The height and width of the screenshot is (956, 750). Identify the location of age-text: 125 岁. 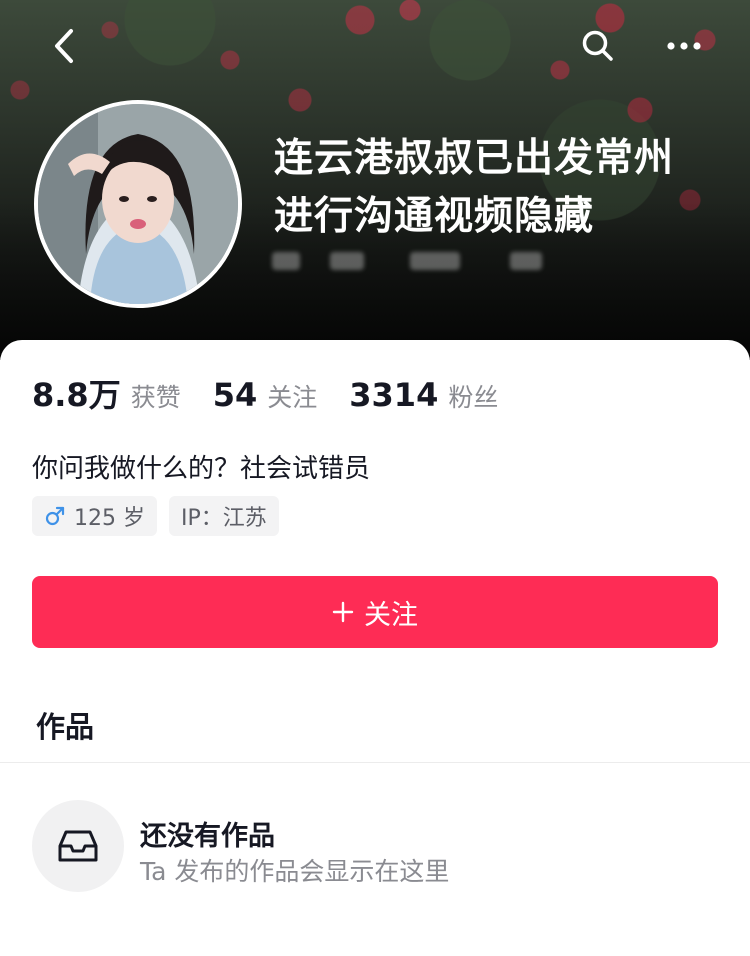
(109, 518).